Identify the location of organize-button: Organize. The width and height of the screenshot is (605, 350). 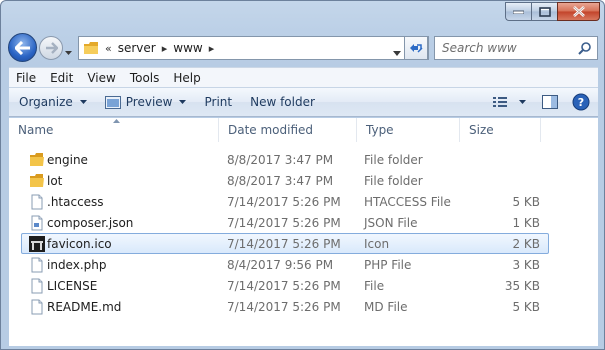
(52, 102).